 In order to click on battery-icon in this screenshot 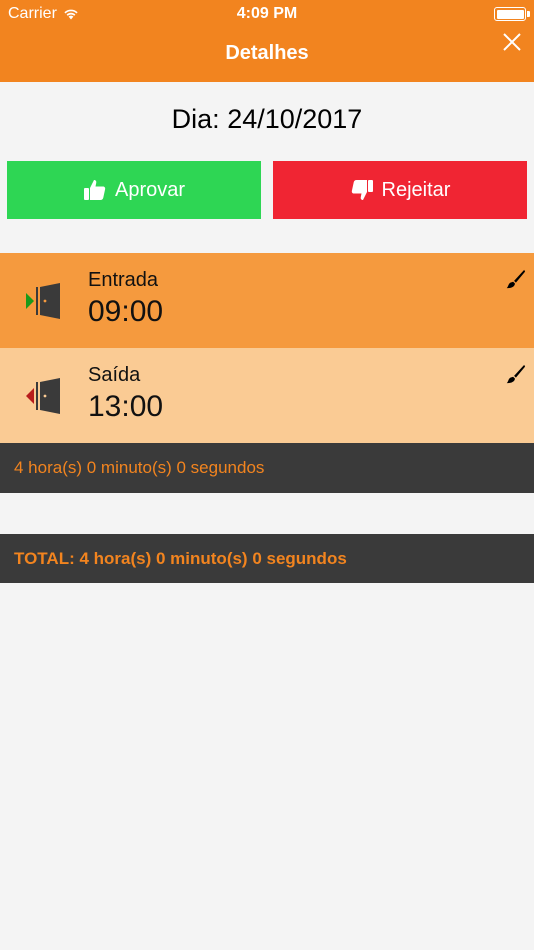, I will do `click(510, 14)`.